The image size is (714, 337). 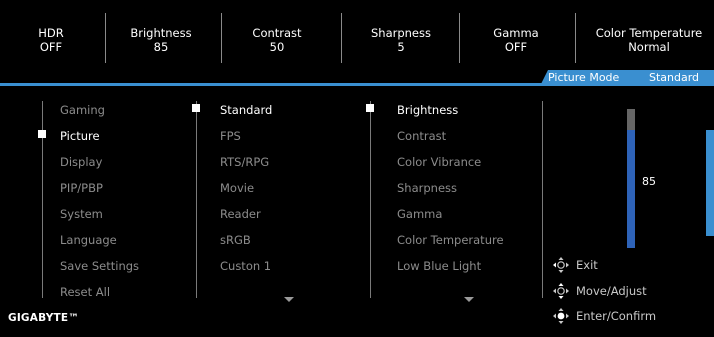 I want to click on mode-item-movie: Movie, so click(x=237, y=188).